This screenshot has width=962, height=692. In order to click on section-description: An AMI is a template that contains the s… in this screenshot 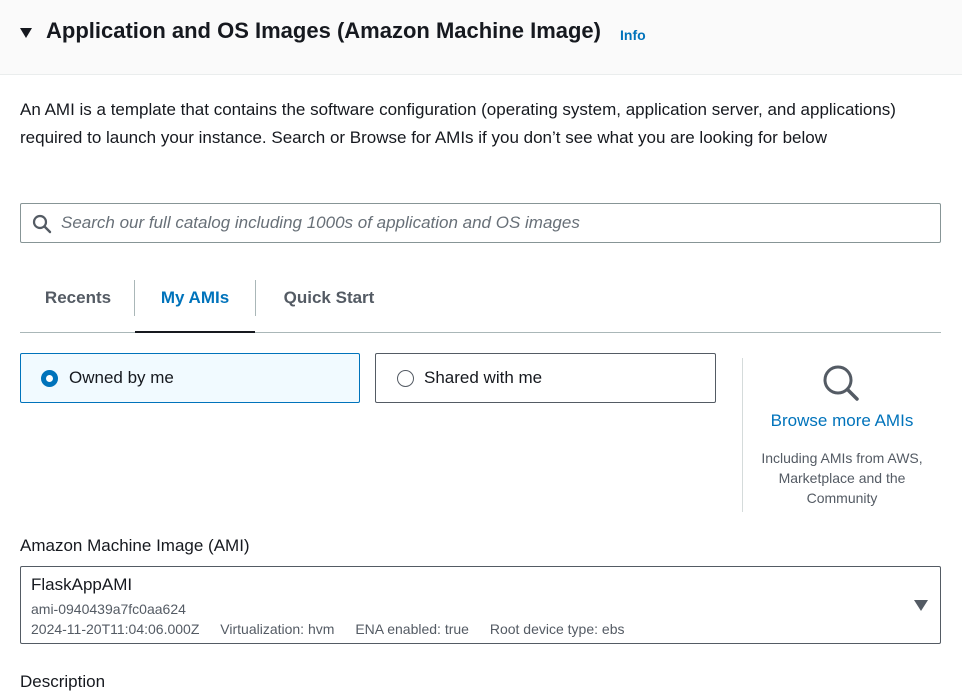, I will do `click(458, 123)`.